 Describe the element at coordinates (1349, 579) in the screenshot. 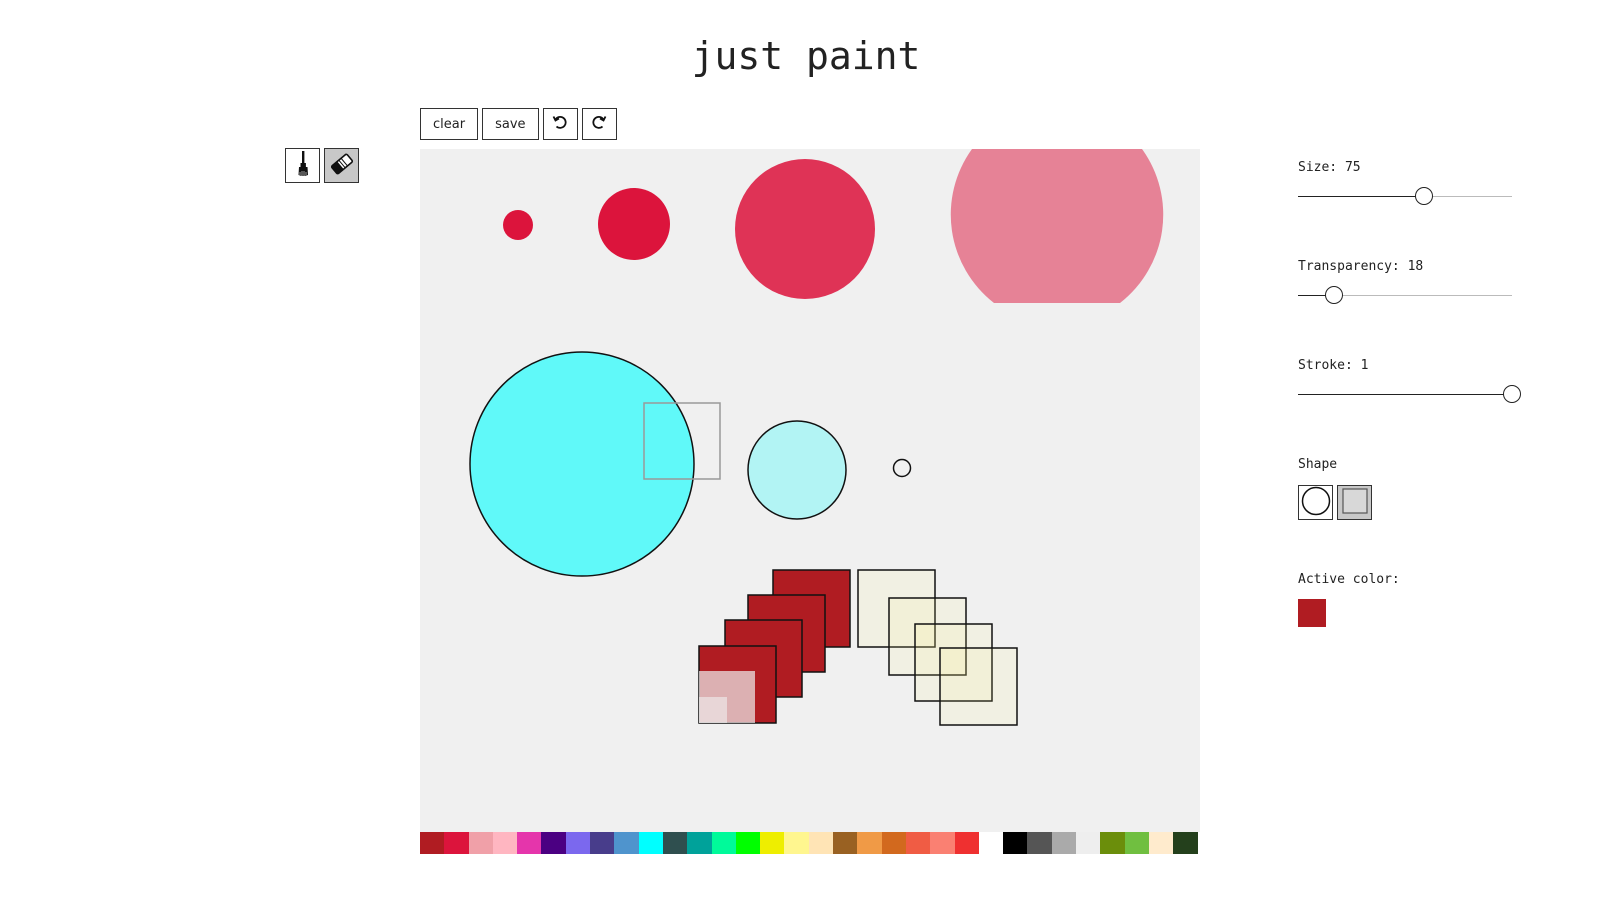

I see `active-color-label: Active color:` at that location.